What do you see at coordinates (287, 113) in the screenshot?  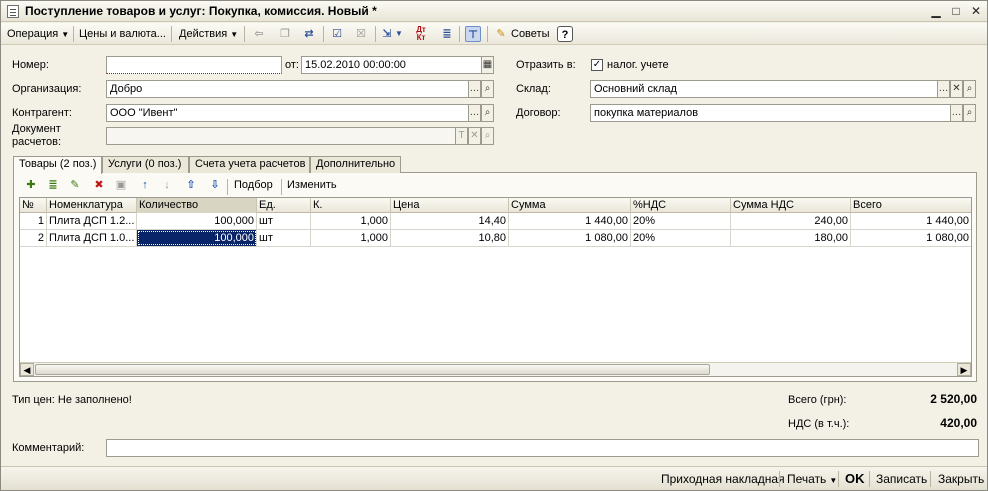 I see `contractor-input: ООО "Ивент"` at bounding box center [287, 113].